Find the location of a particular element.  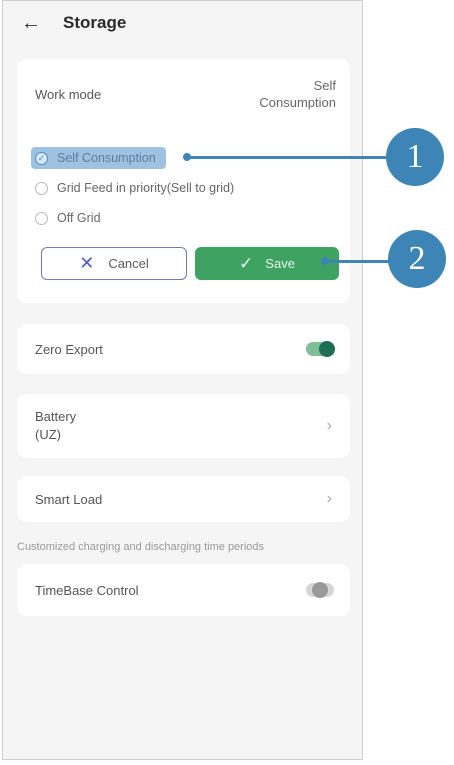

smart-load-row: Smart Load › is located at coordinates (183, 499).